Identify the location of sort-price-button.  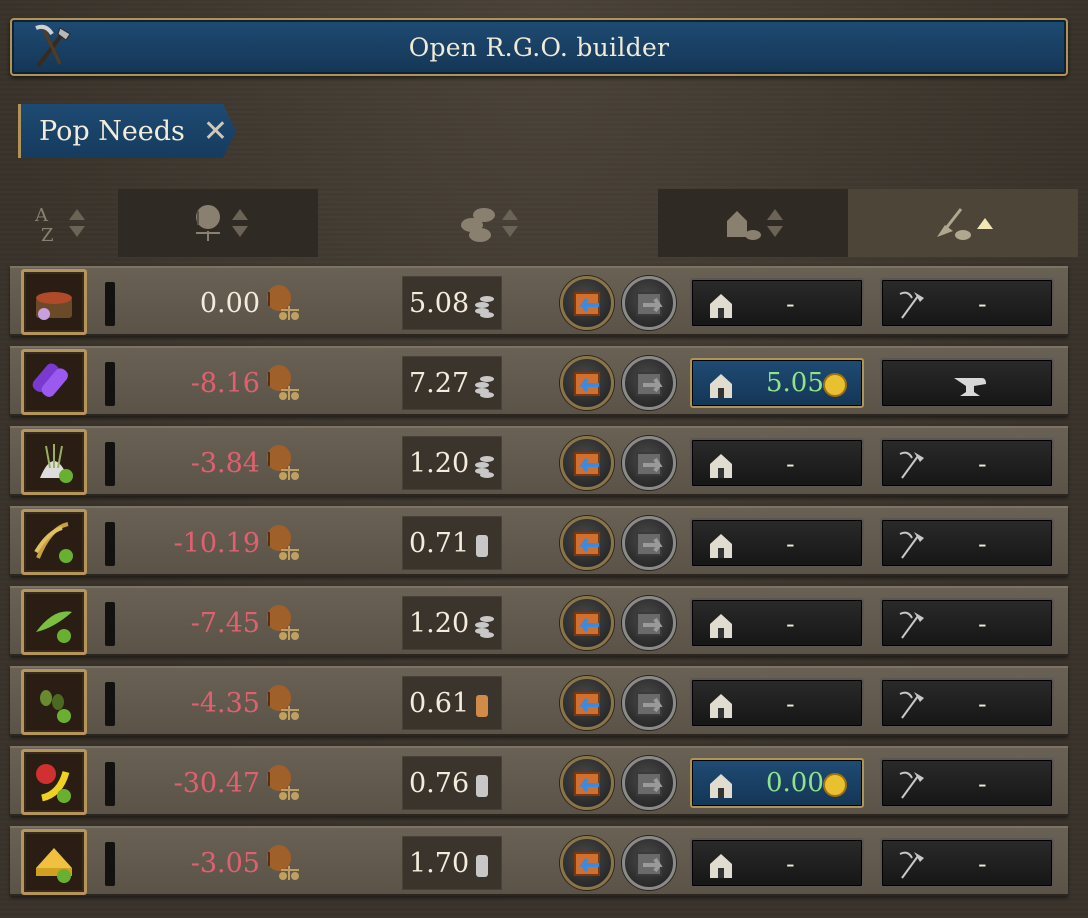
(488, 223).